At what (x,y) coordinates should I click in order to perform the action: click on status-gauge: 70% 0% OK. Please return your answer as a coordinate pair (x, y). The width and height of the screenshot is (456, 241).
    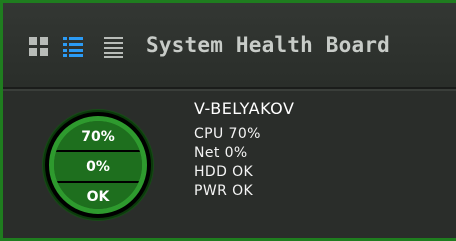
    Looking at the image, I should click on (98, 165).